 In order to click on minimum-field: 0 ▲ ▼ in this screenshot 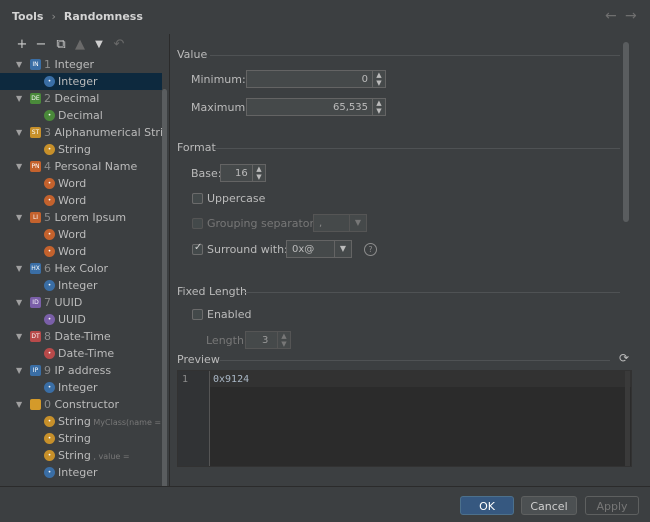, I will do `click(316, 79)`.